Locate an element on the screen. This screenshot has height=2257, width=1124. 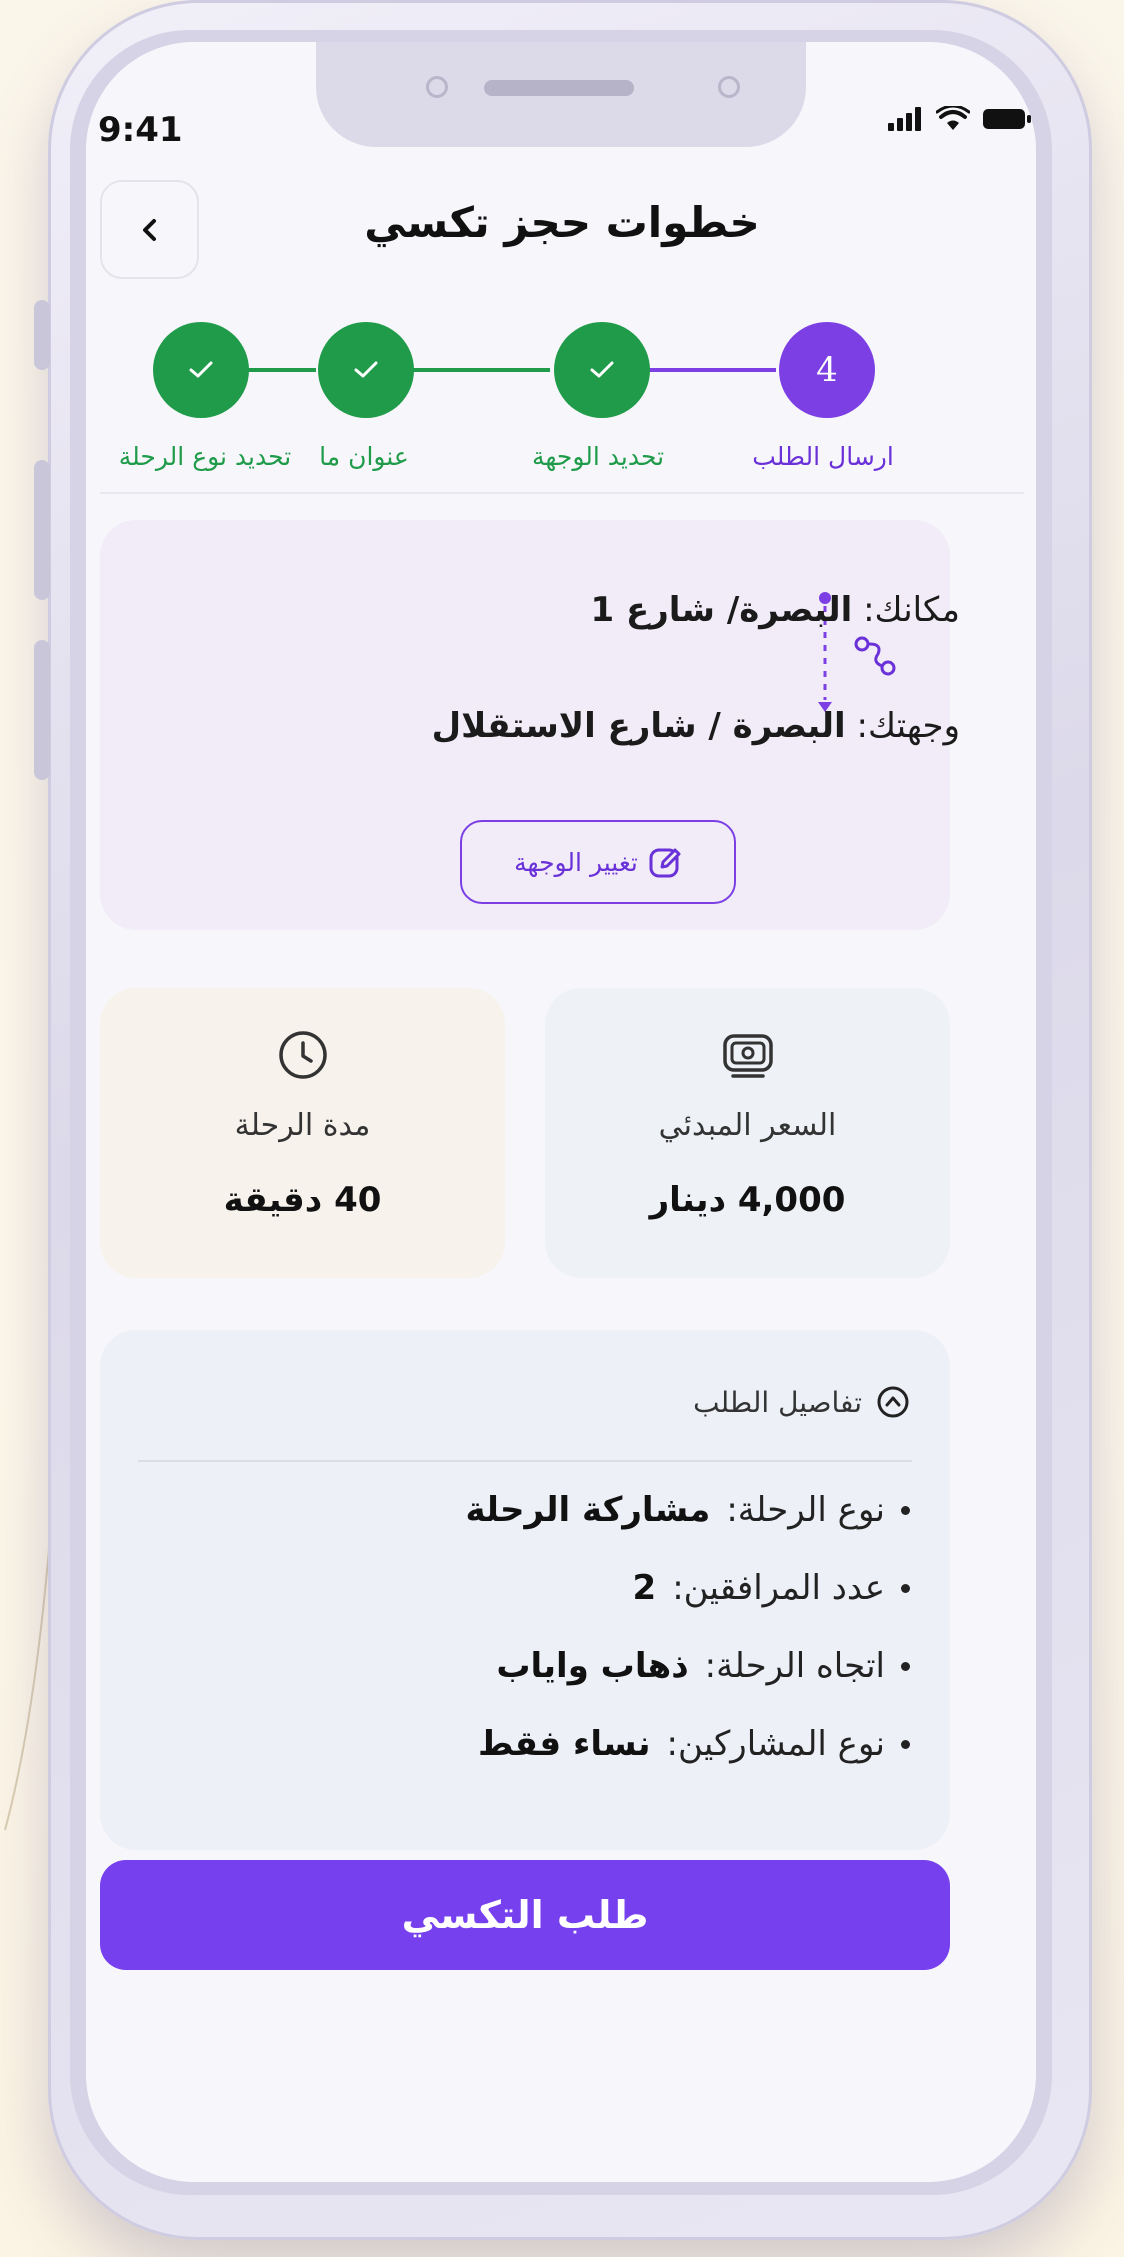
status-icons is located at coordinates (960, 119).